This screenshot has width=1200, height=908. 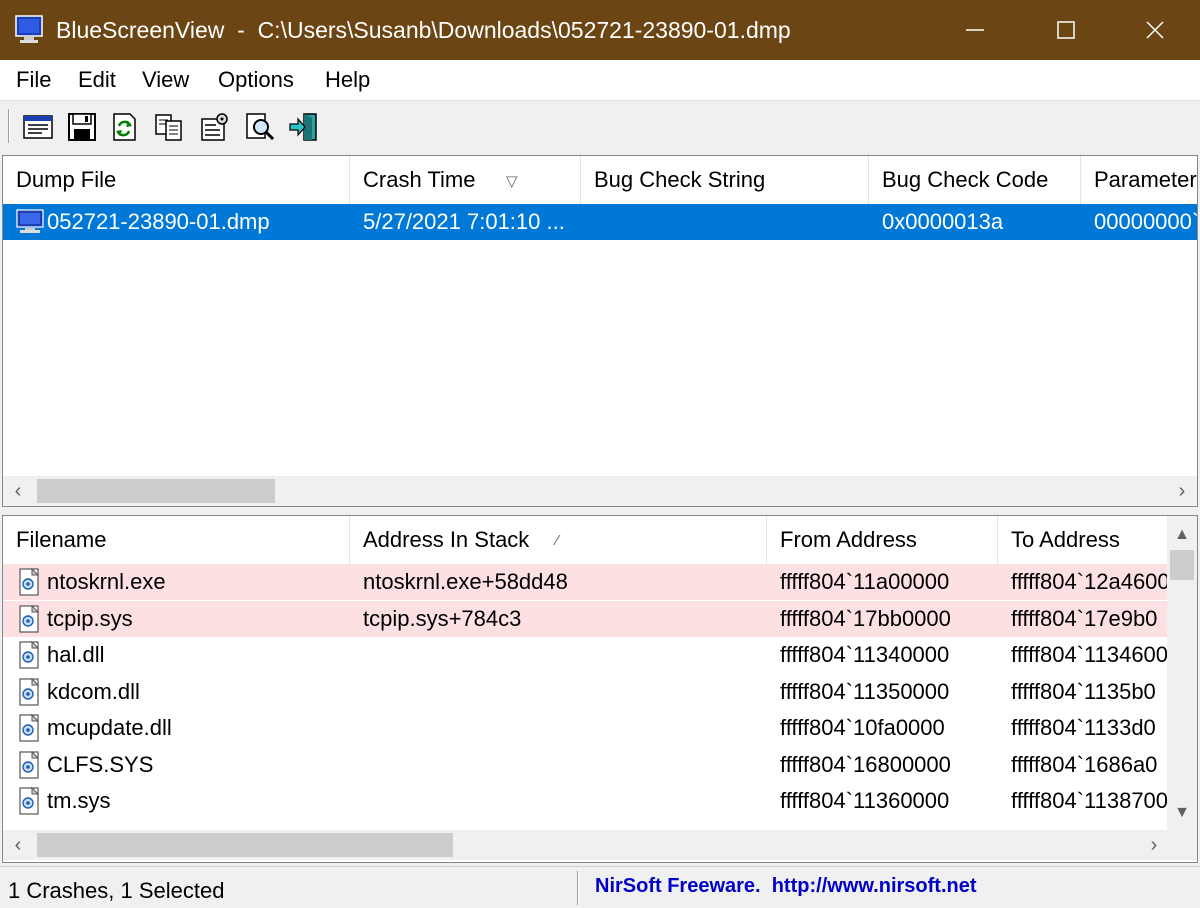 I want to click on to-address-cell: fffff804`1138700, so click(x=1089, y=800).